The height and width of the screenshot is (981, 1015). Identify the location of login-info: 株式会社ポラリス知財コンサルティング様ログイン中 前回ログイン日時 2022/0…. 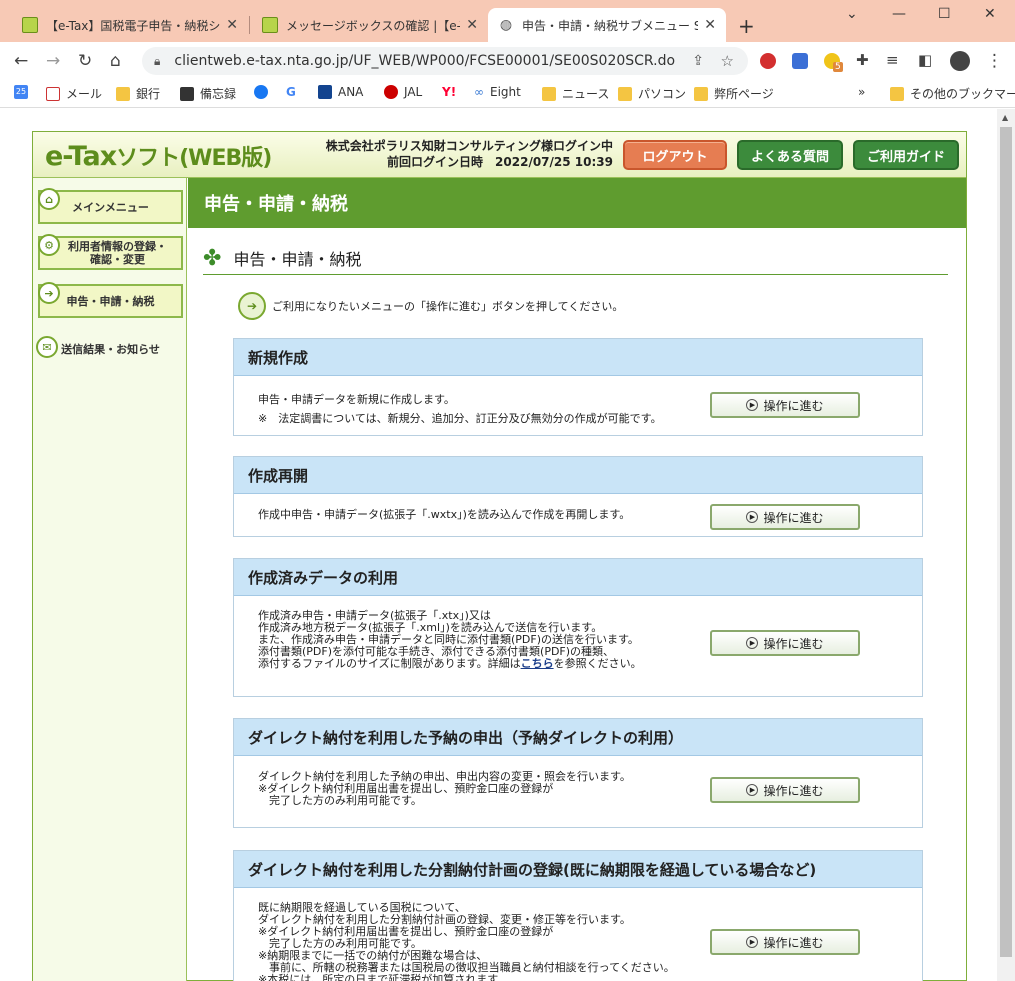
(469, 154).